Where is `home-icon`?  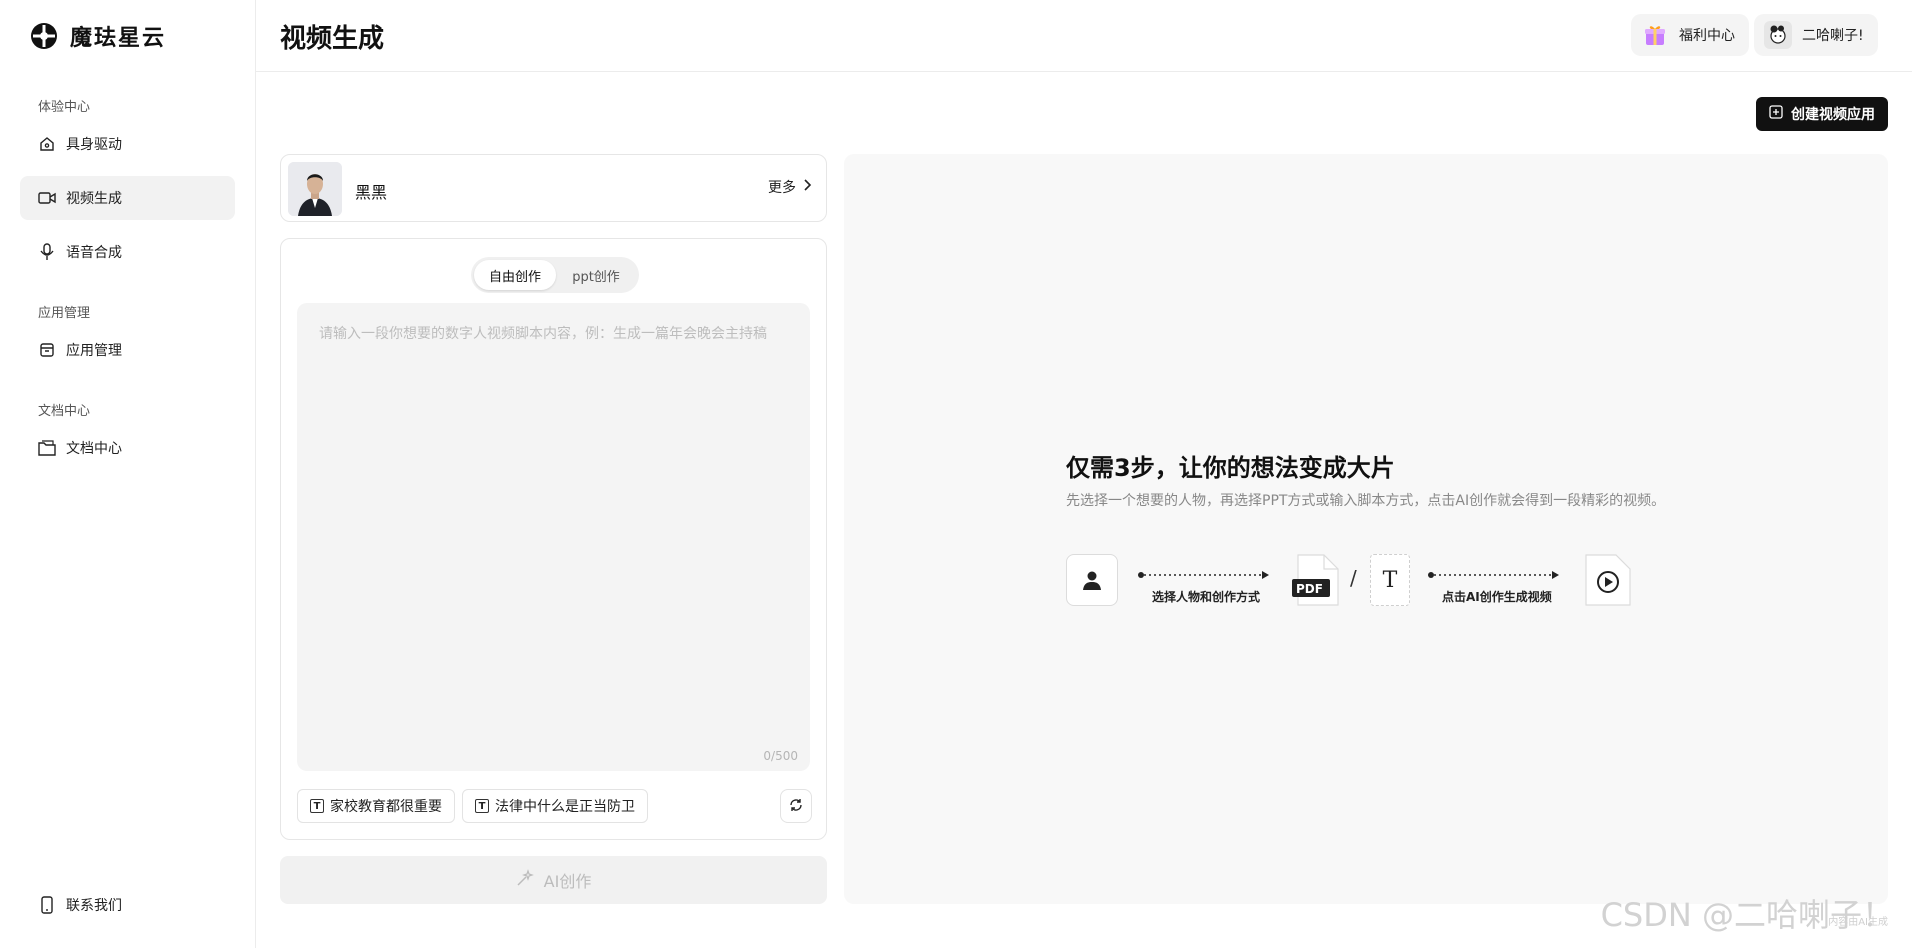 home-icon is located at coordinates (47, 144).